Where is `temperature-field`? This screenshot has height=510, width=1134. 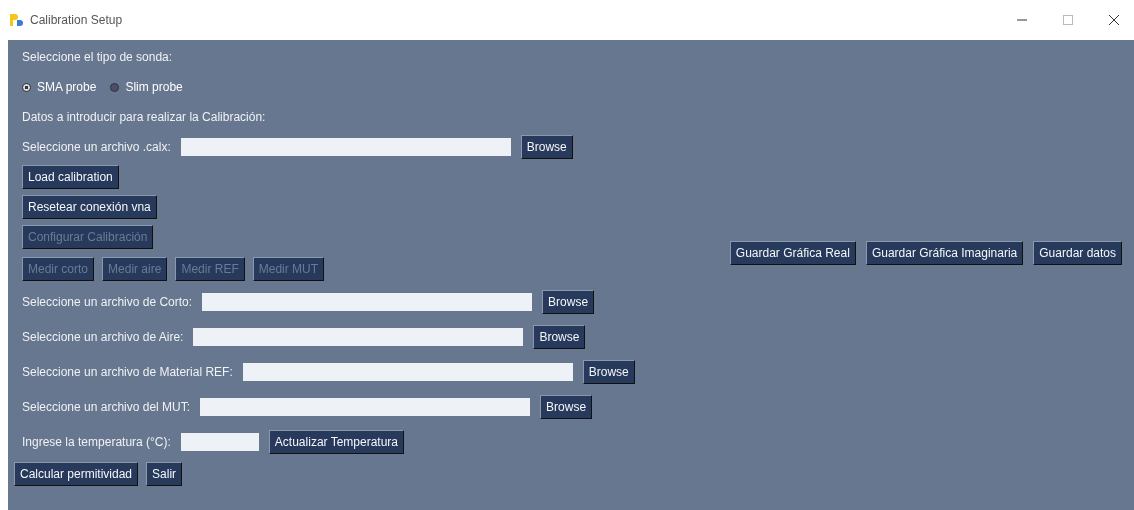
temperature-field is located at coordinates (219, 441).